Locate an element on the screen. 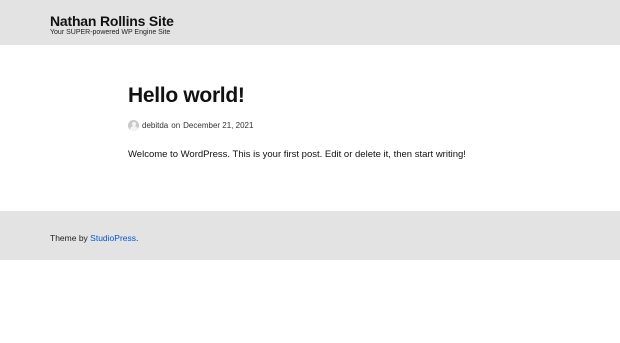 The image size is (620, 343). site-description: Your SUPER-powered WP Engine Site is located at coordinates (110, 32).